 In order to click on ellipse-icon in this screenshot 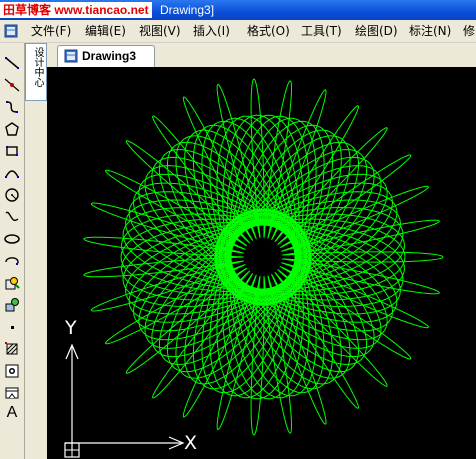, I will do `click(12, 239)`.